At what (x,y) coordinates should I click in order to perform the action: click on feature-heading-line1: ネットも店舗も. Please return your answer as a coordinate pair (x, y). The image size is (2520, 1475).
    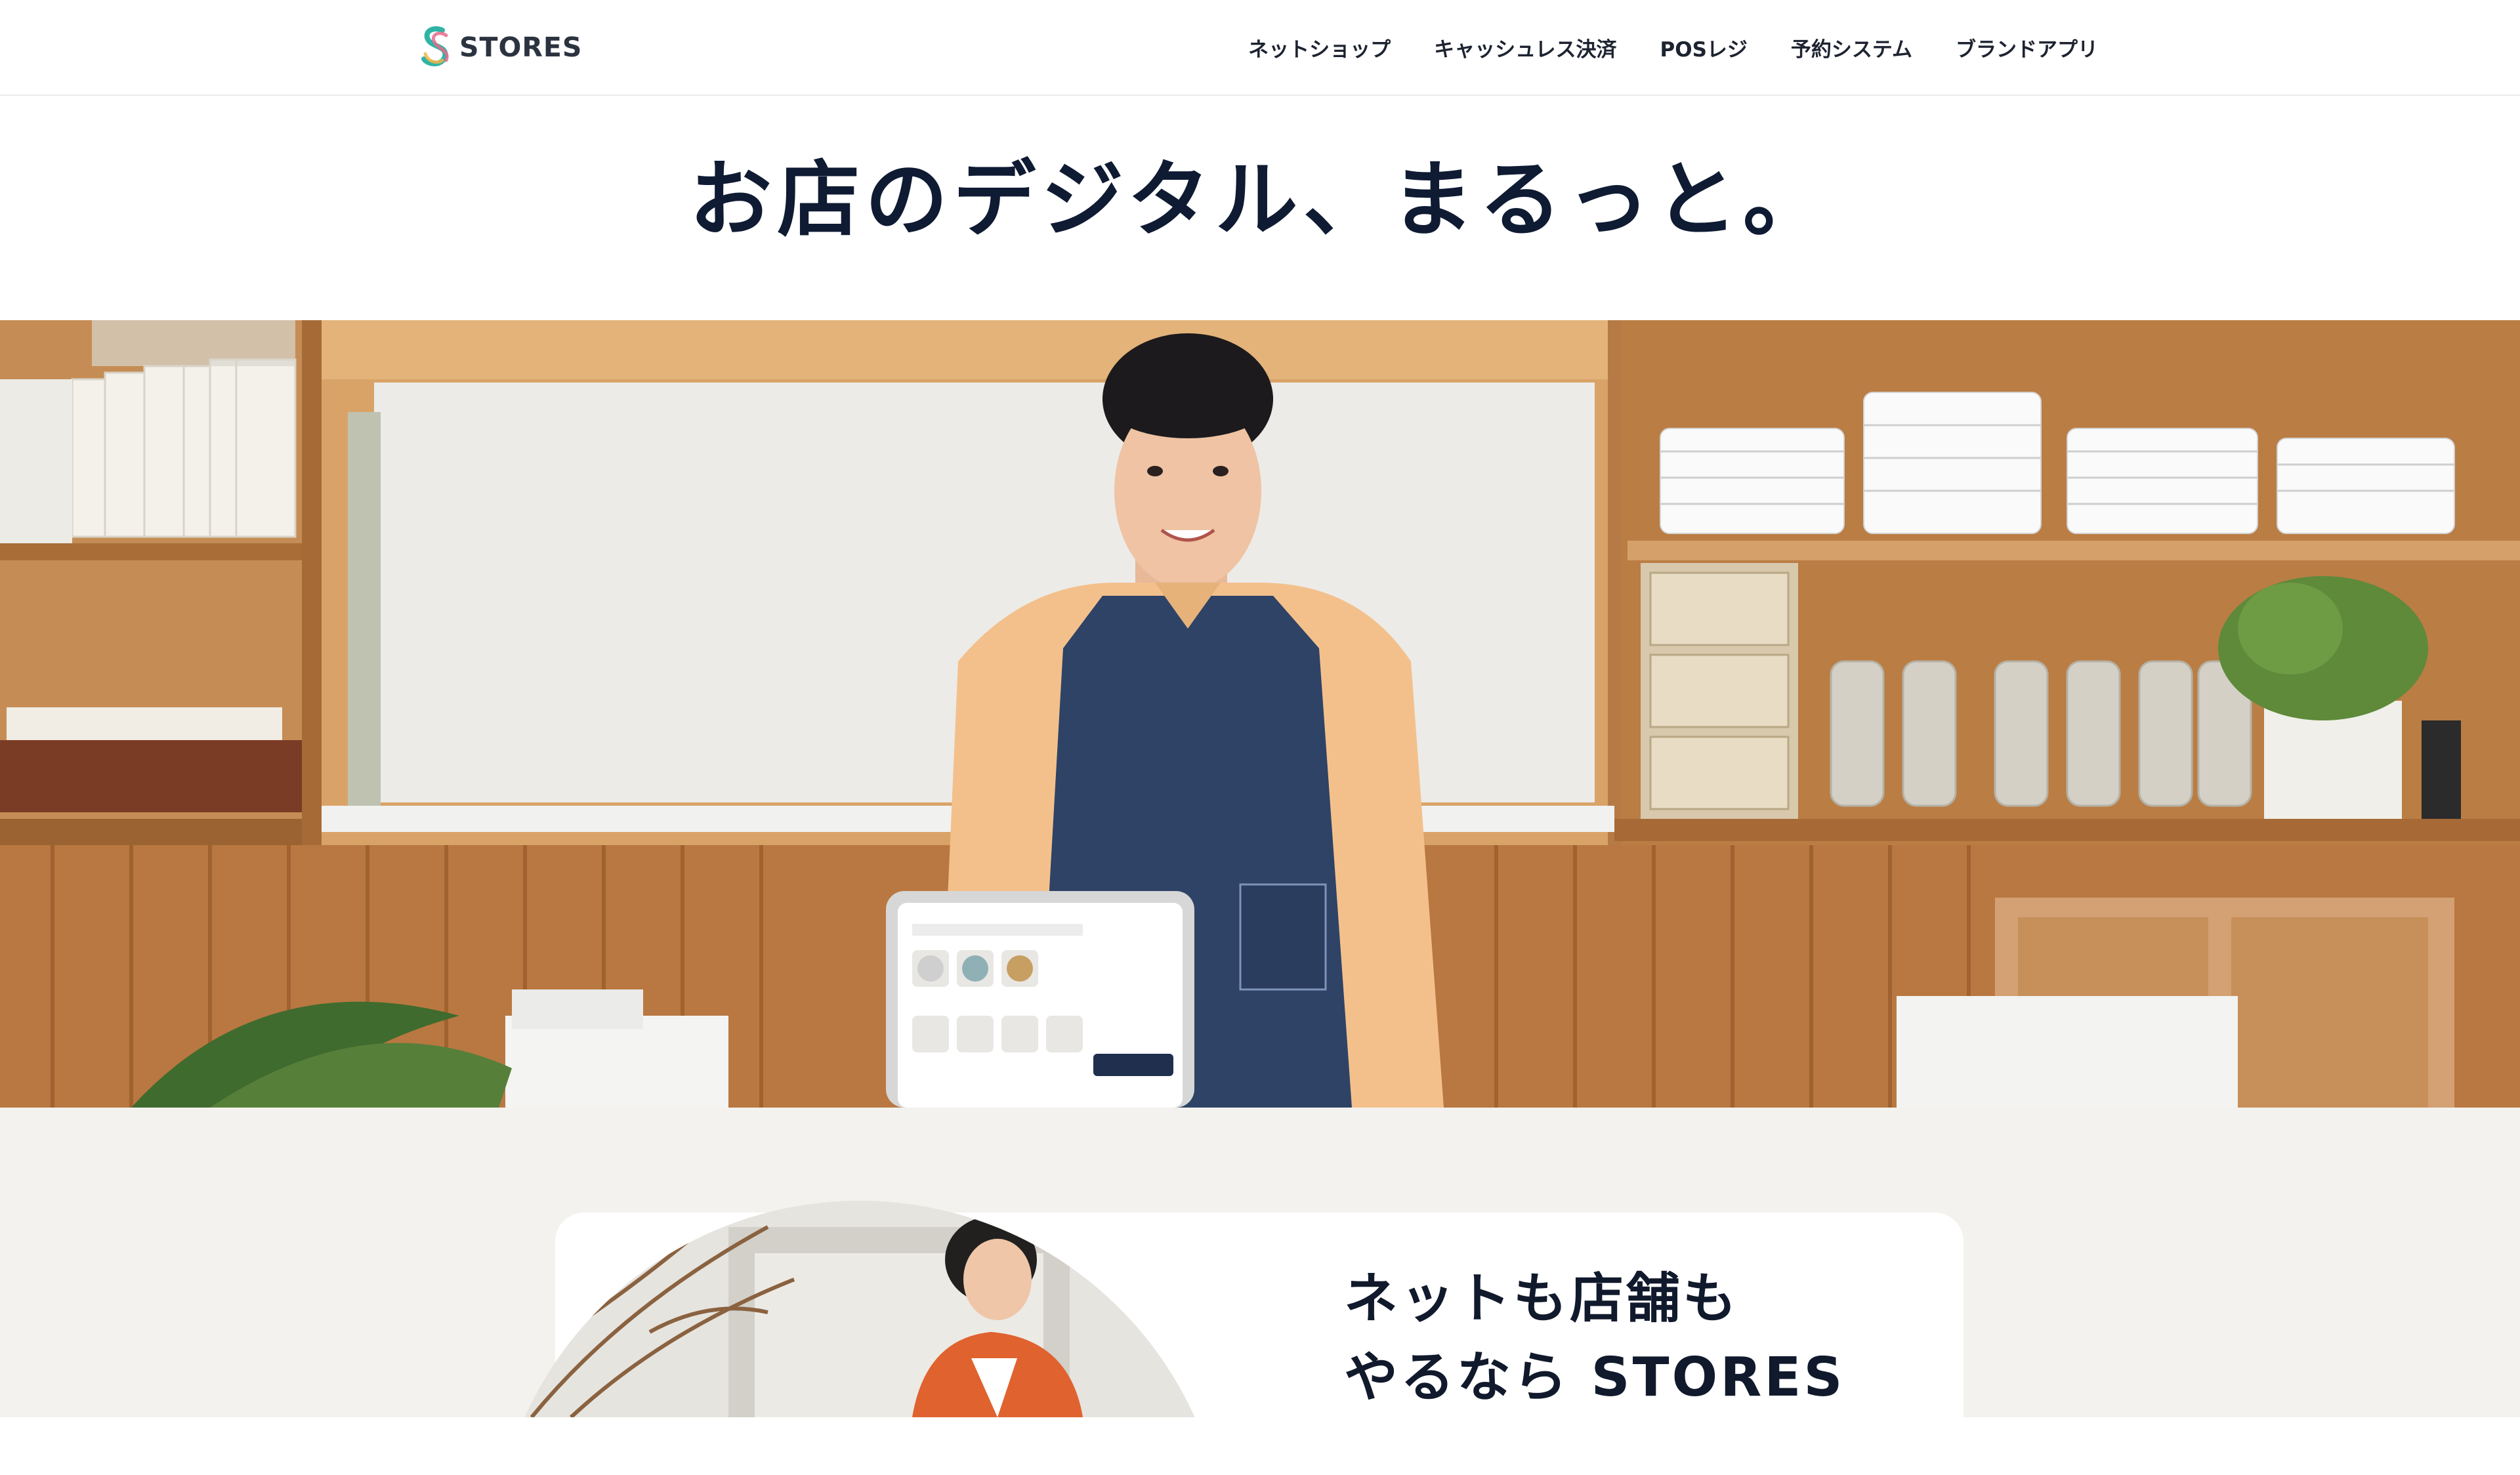
    Looking at the image, I should click on (1542, 1299).